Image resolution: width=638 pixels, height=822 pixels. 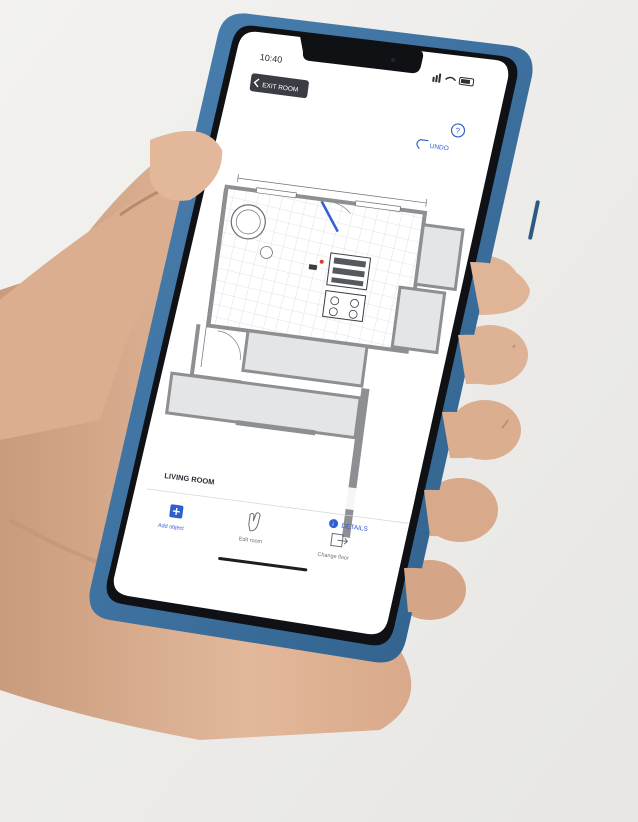 What do you see at coordinates (393, 60) in the screenshot?
I see `front-camera` at bounding box center [393, 60].